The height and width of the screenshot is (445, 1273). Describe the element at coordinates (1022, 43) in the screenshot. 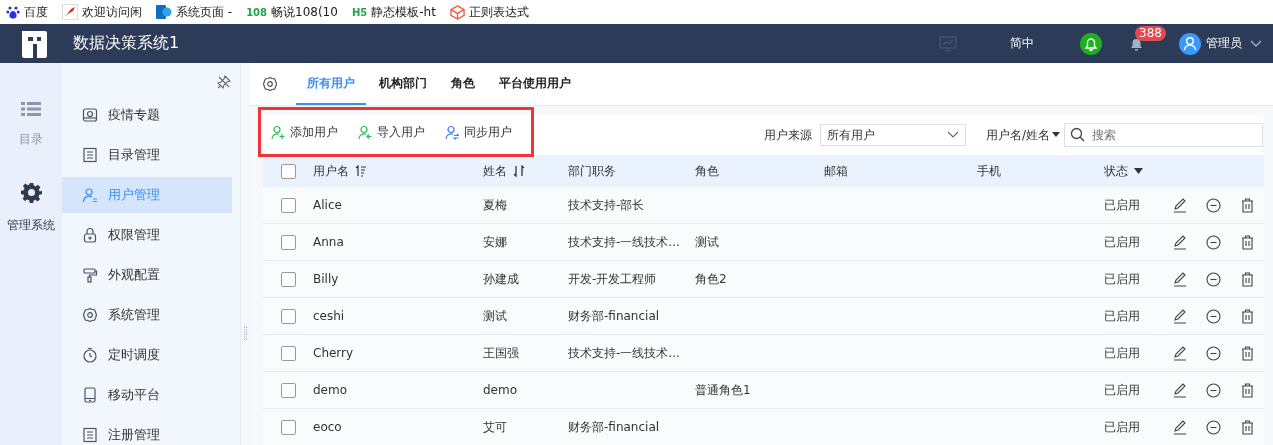

I see `language-label: 简中` at that location.